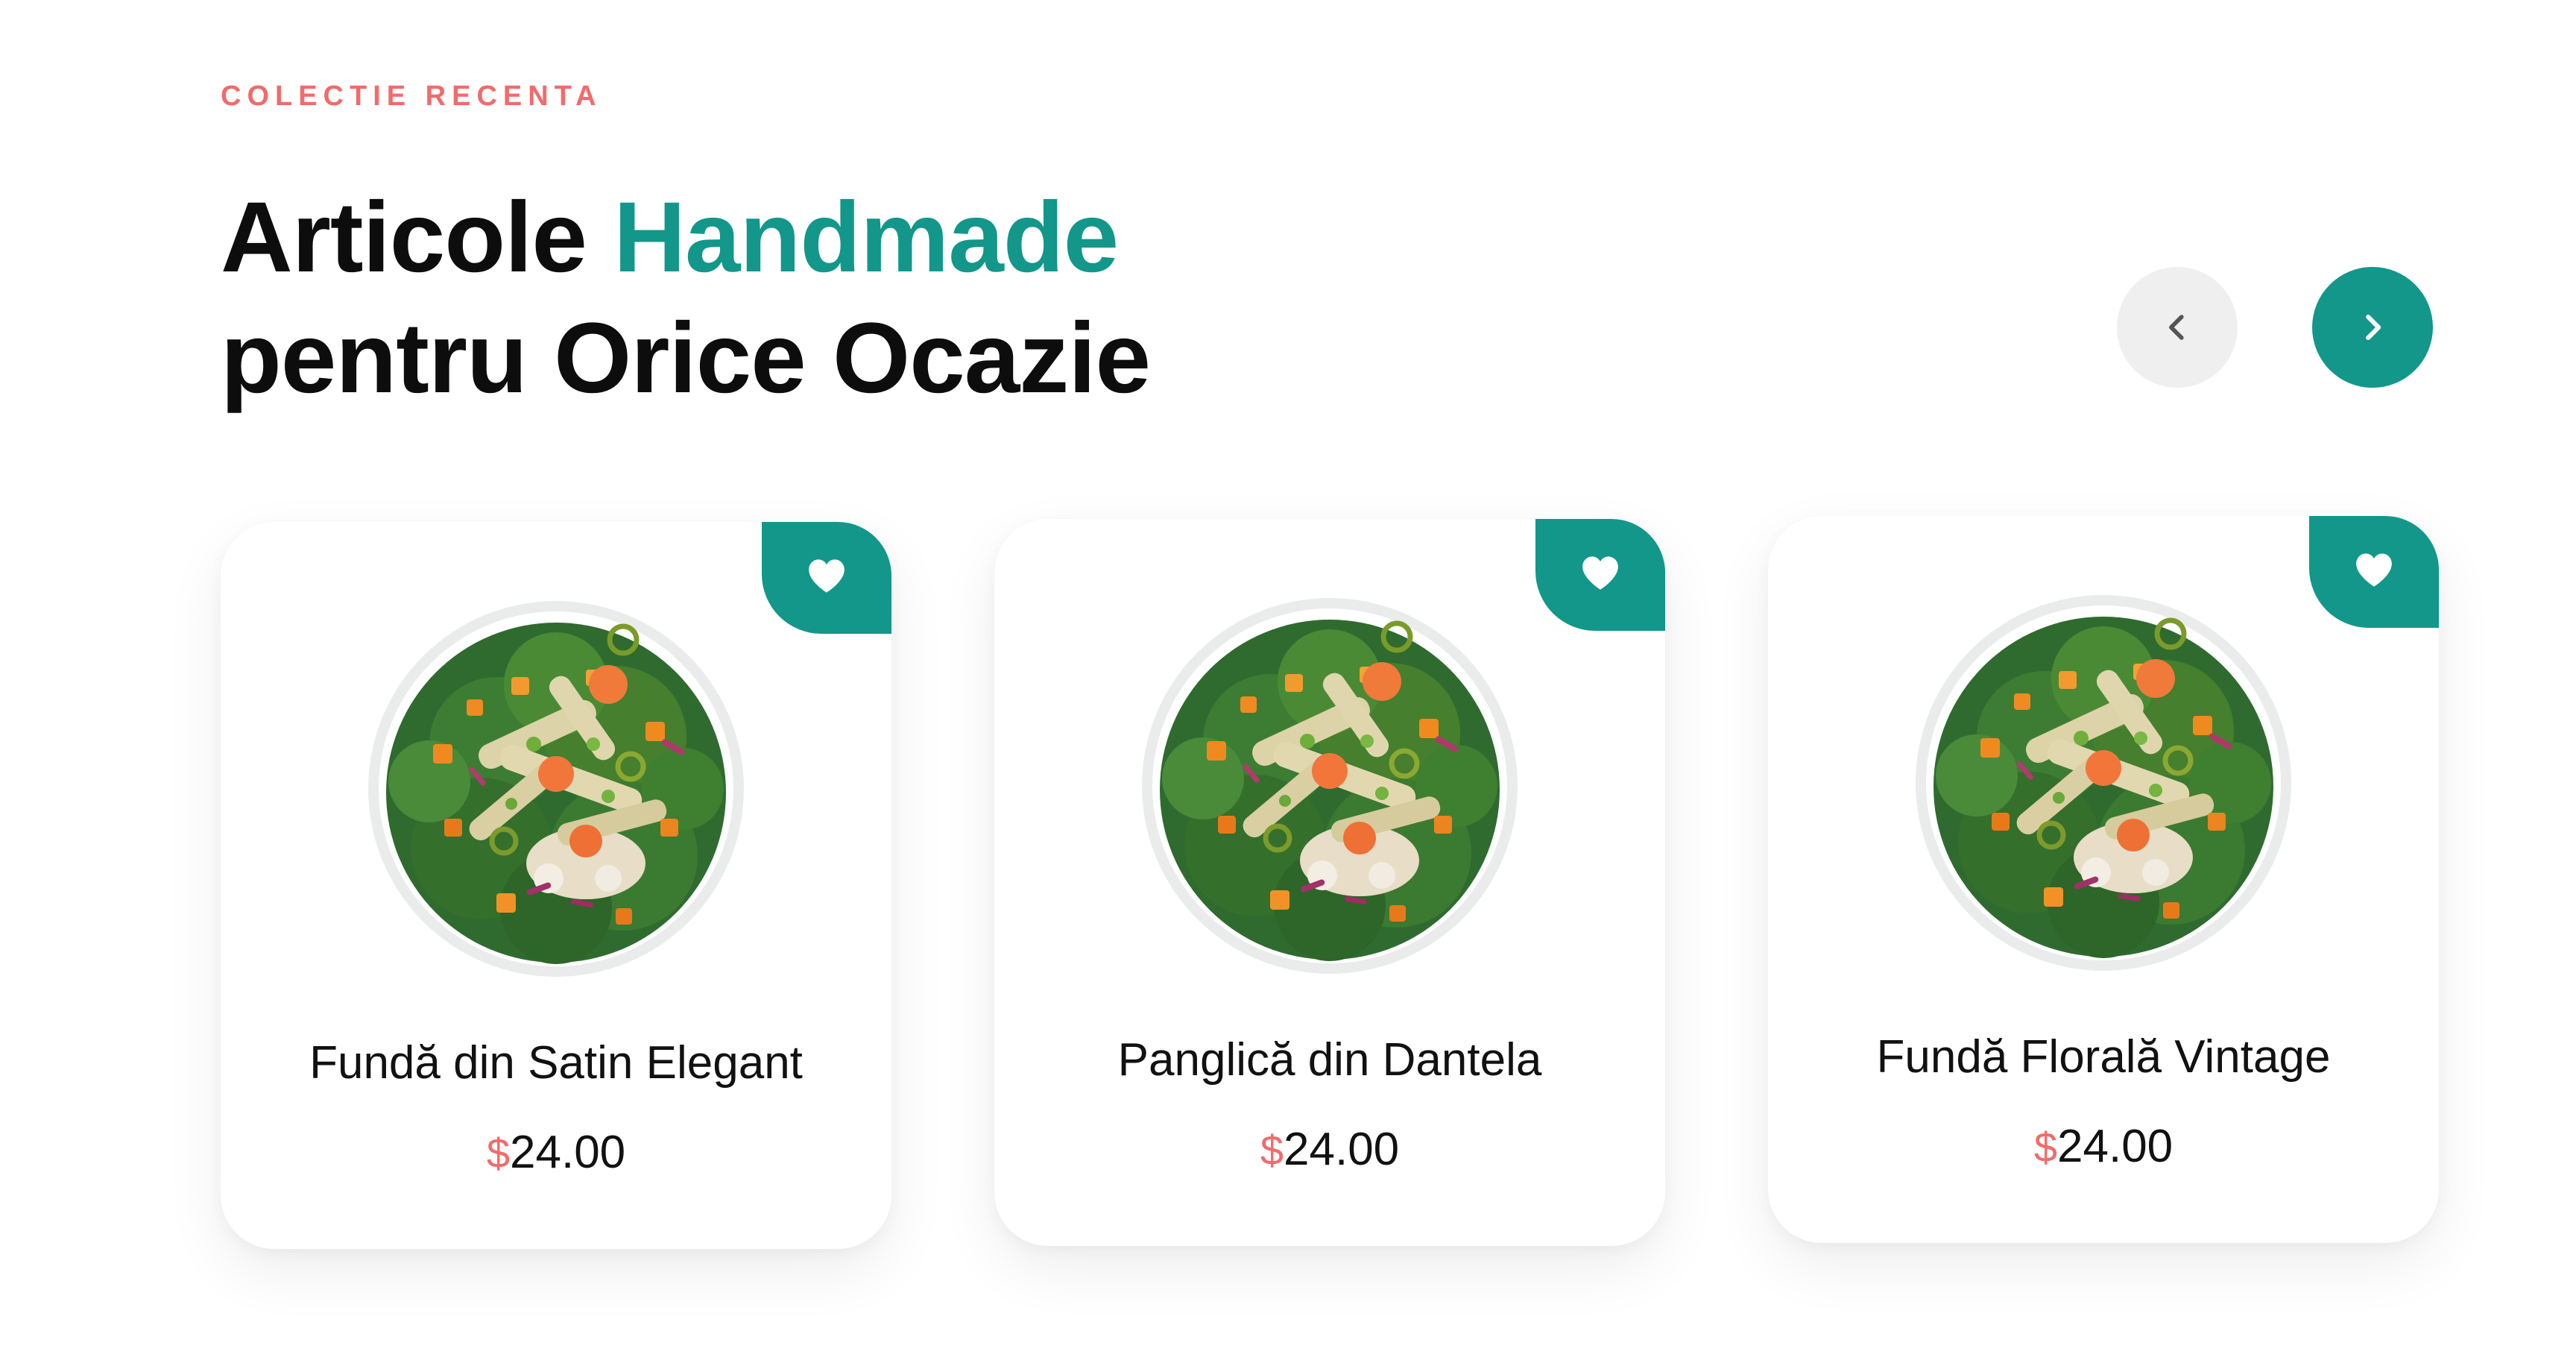 The height and width of the screenshot is (1366, 2576). I want to click on chevron-left-icon, so click(2176, 327).